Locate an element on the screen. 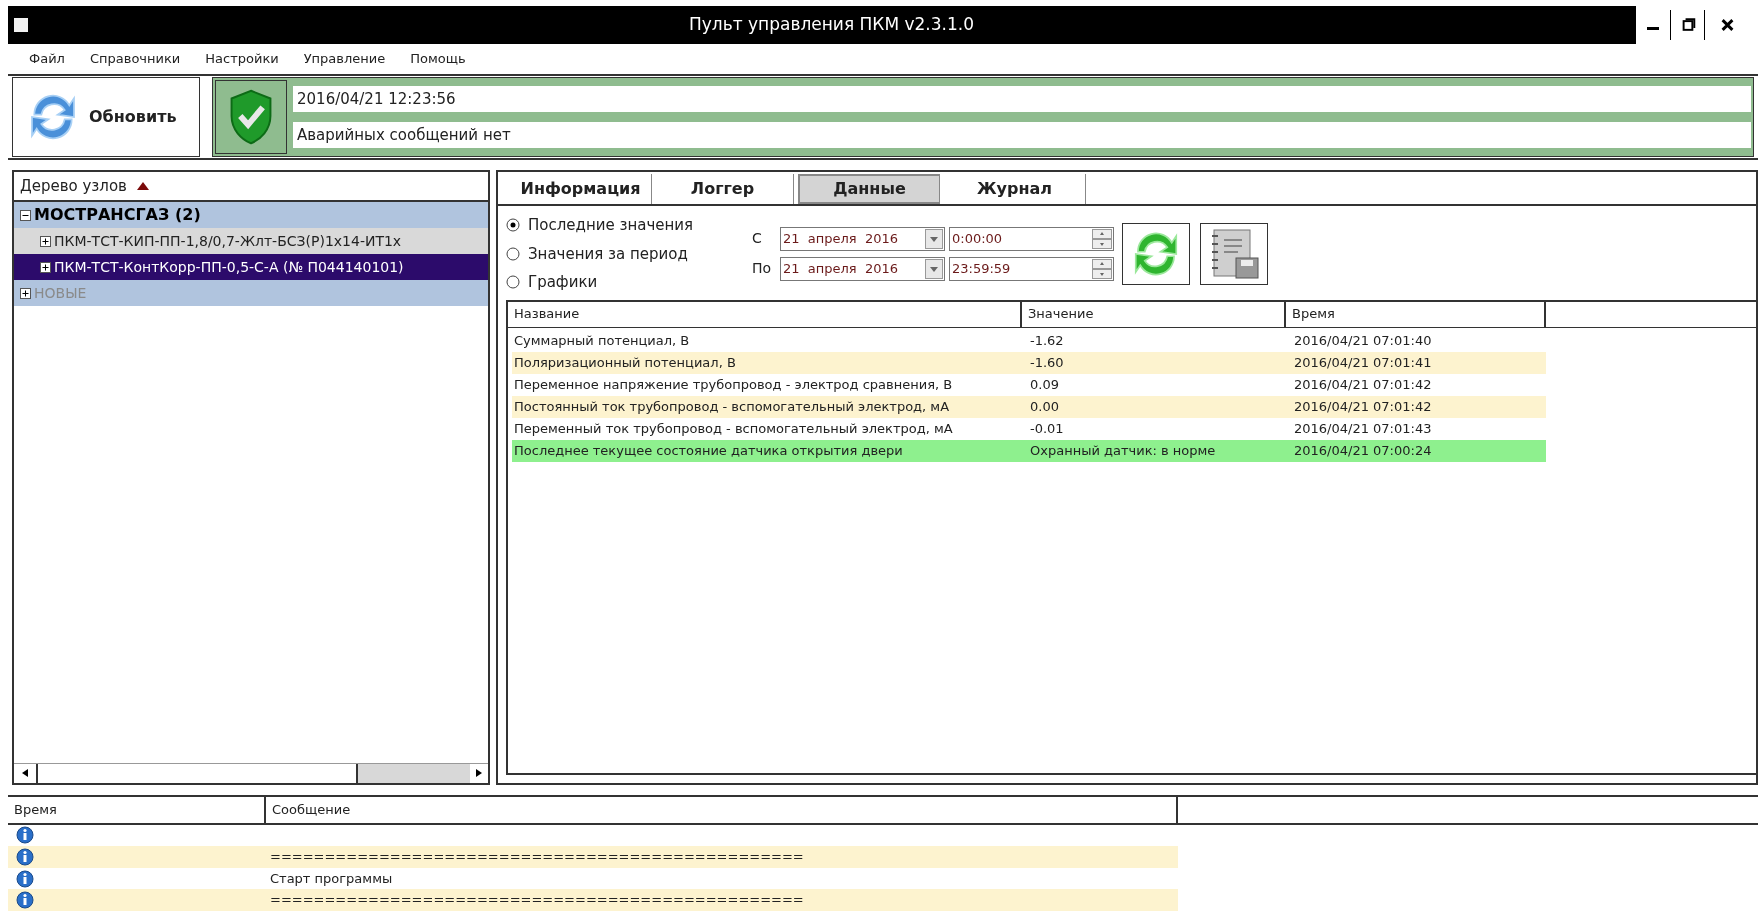  time-field: 23:59:59 is located at coordinates (1031, 268).